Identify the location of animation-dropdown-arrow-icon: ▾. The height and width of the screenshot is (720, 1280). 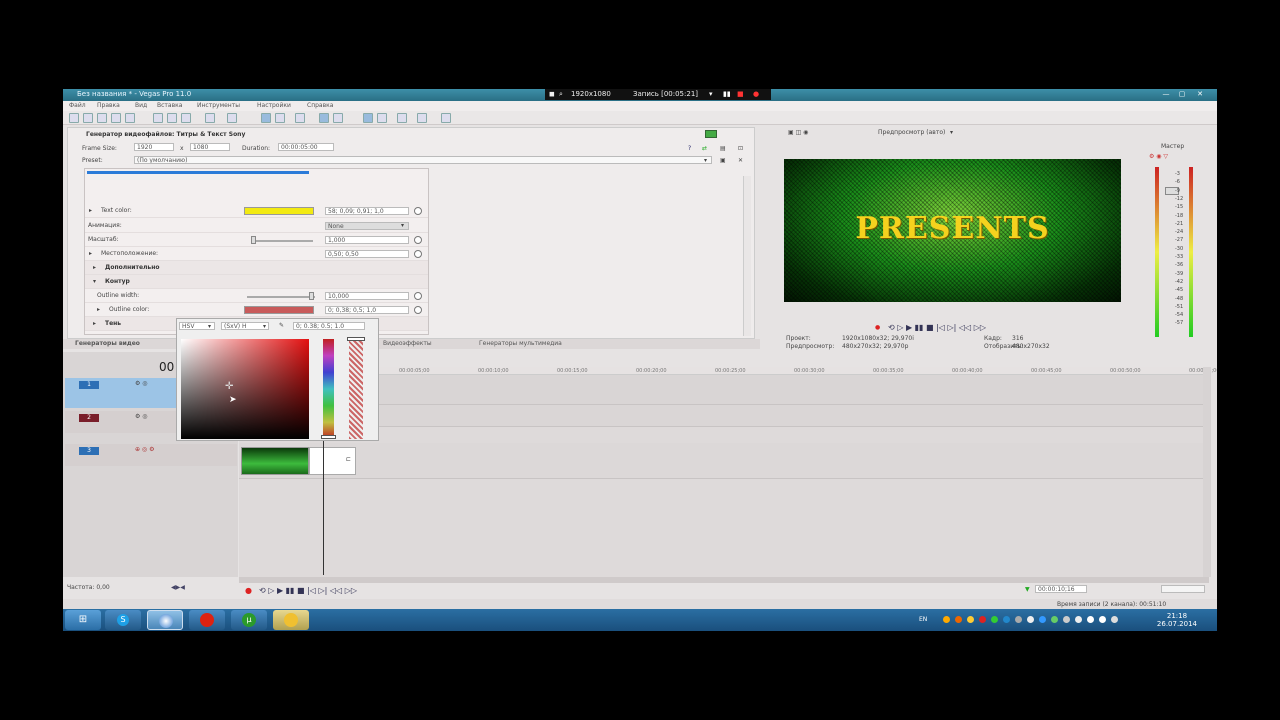
(402, 225).